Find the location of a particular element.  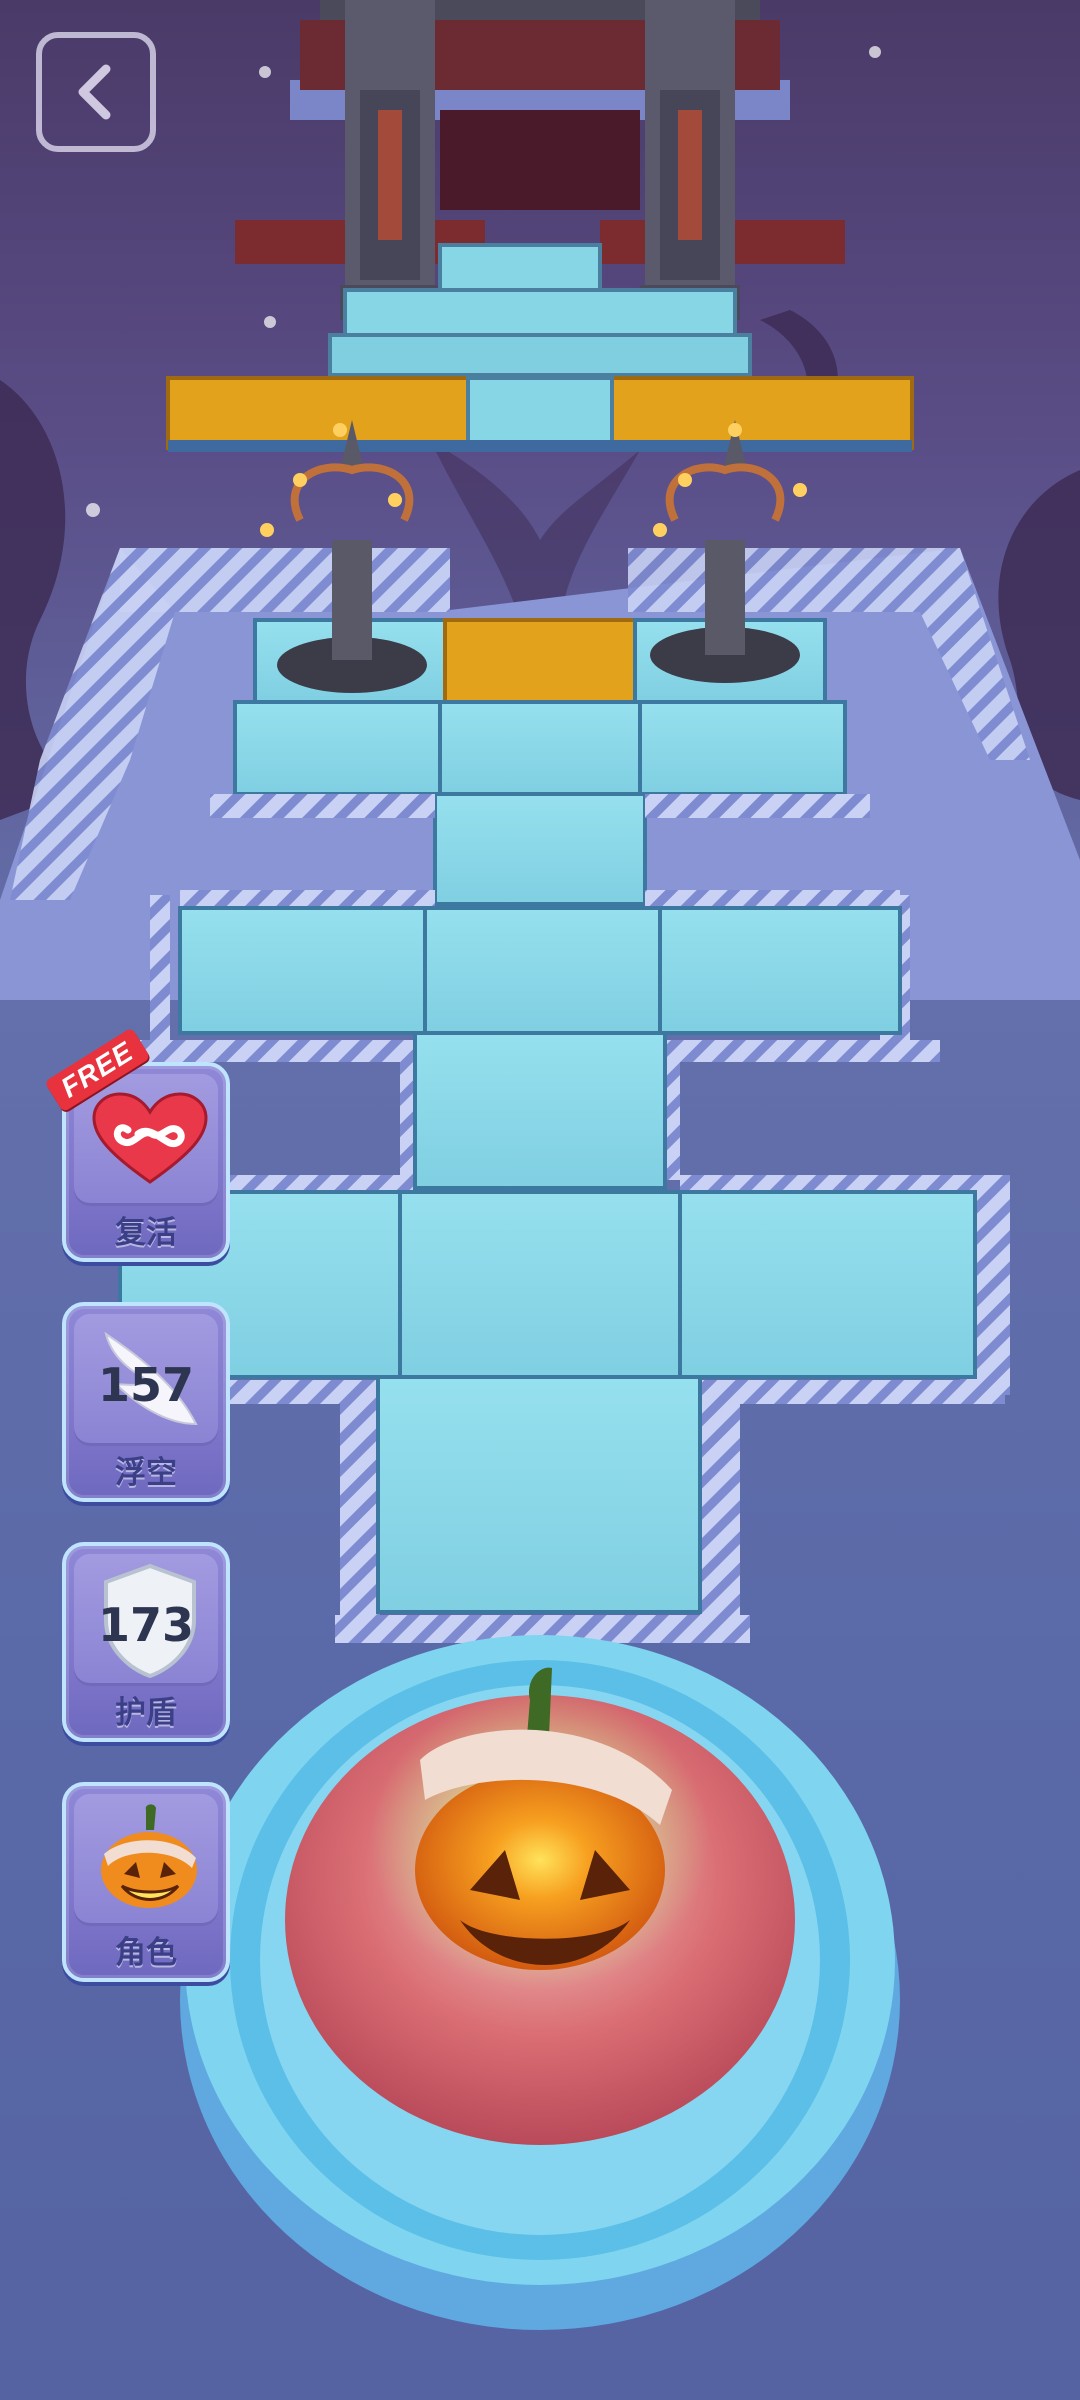

chevron-left-icon is located at coordinates (94, 92).